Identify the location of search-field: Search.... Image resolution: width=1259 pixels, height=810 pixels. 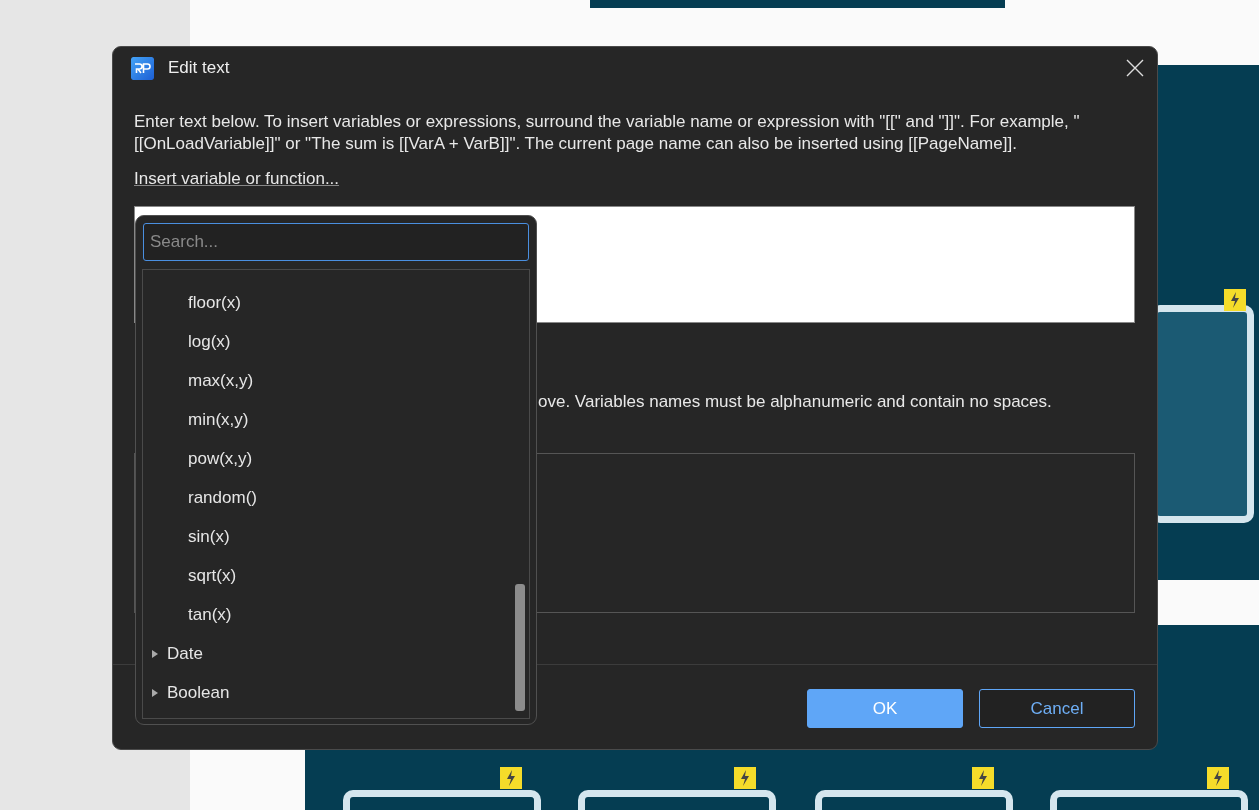
(336, 242).